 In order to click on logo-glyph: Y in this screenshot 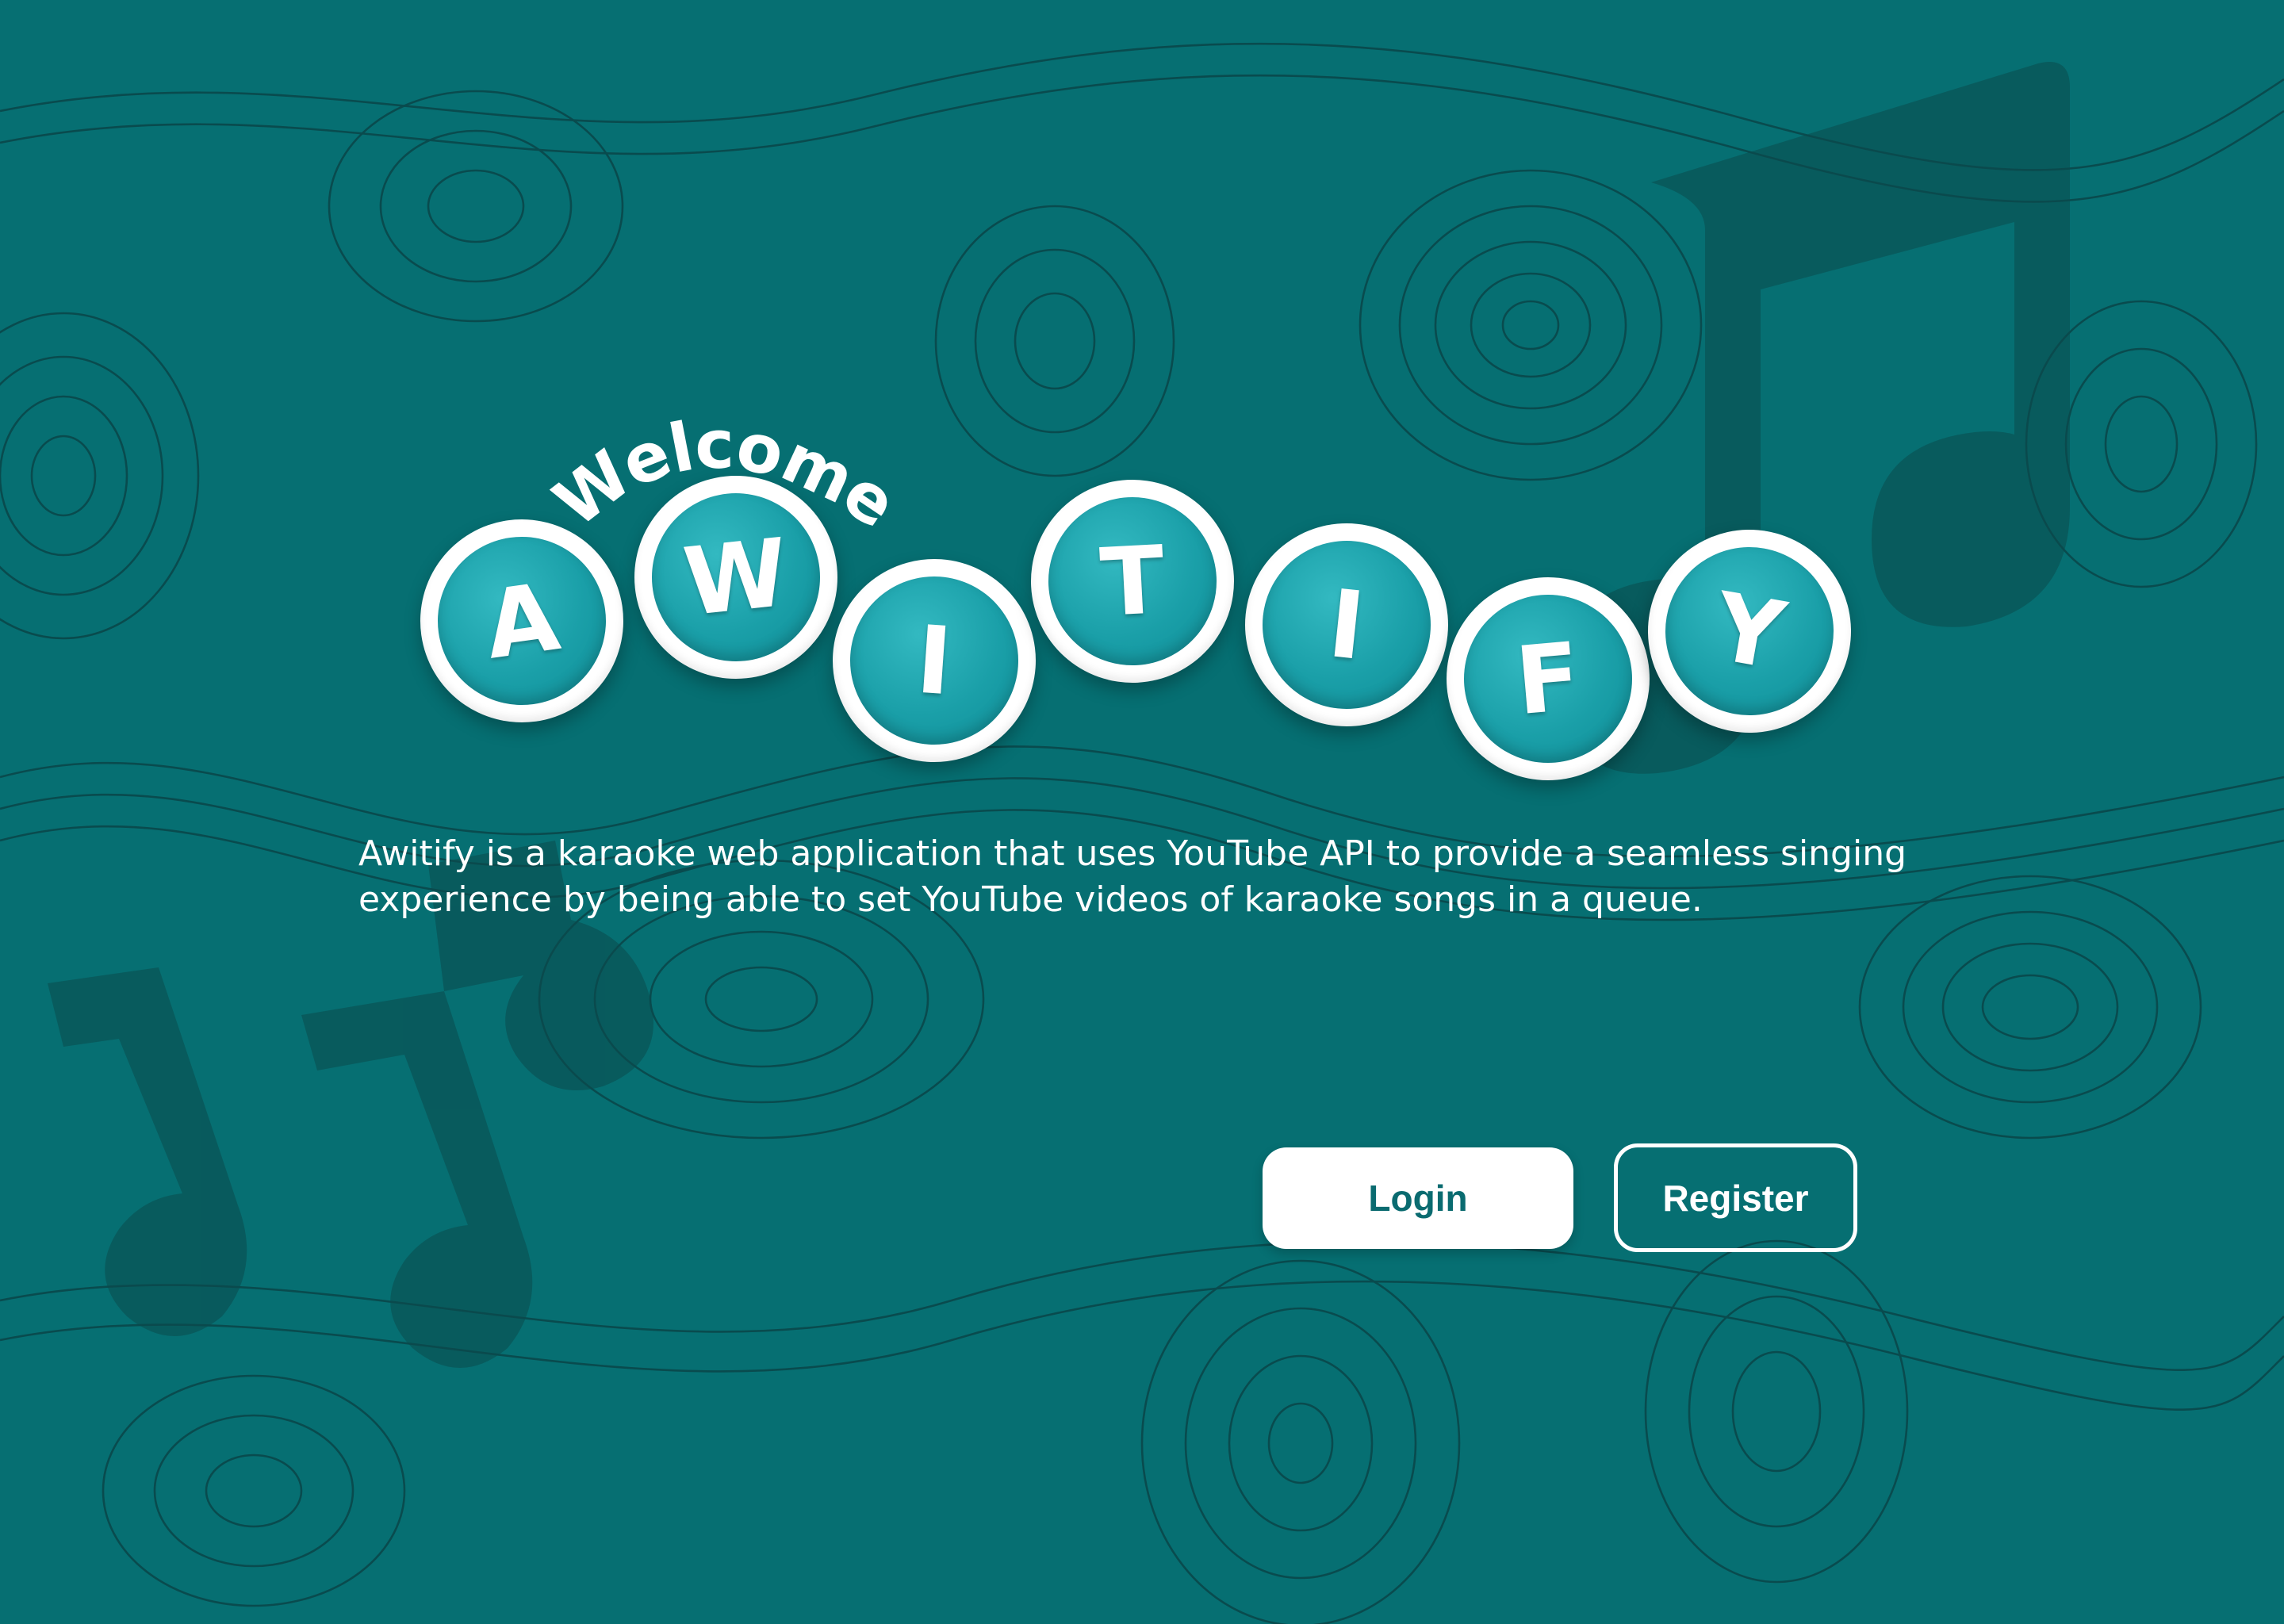, I will do `click(1749, 631)`.